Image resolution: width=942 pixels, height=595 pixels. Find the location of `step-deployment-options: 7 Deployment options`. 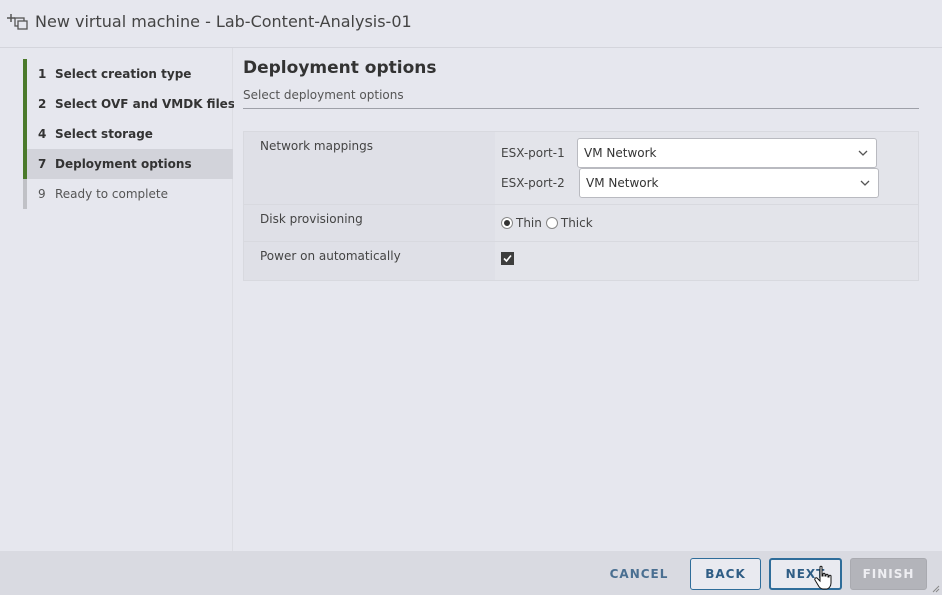

step-deployment-options: 7 Deployment options is located at coordinates (128, 164).